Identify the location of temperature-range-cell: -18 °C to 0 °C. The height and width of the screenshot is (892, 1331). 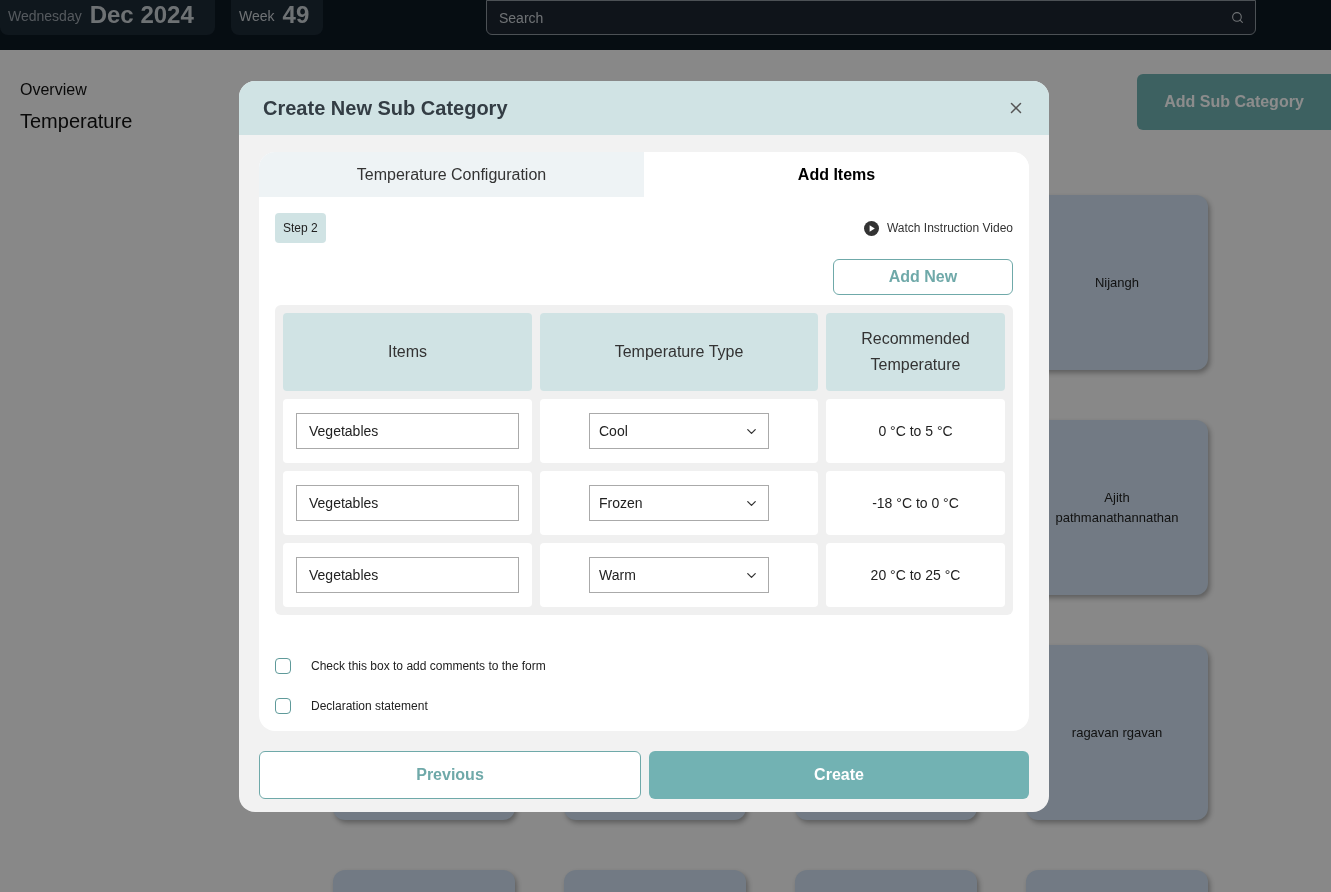
(915, 503).